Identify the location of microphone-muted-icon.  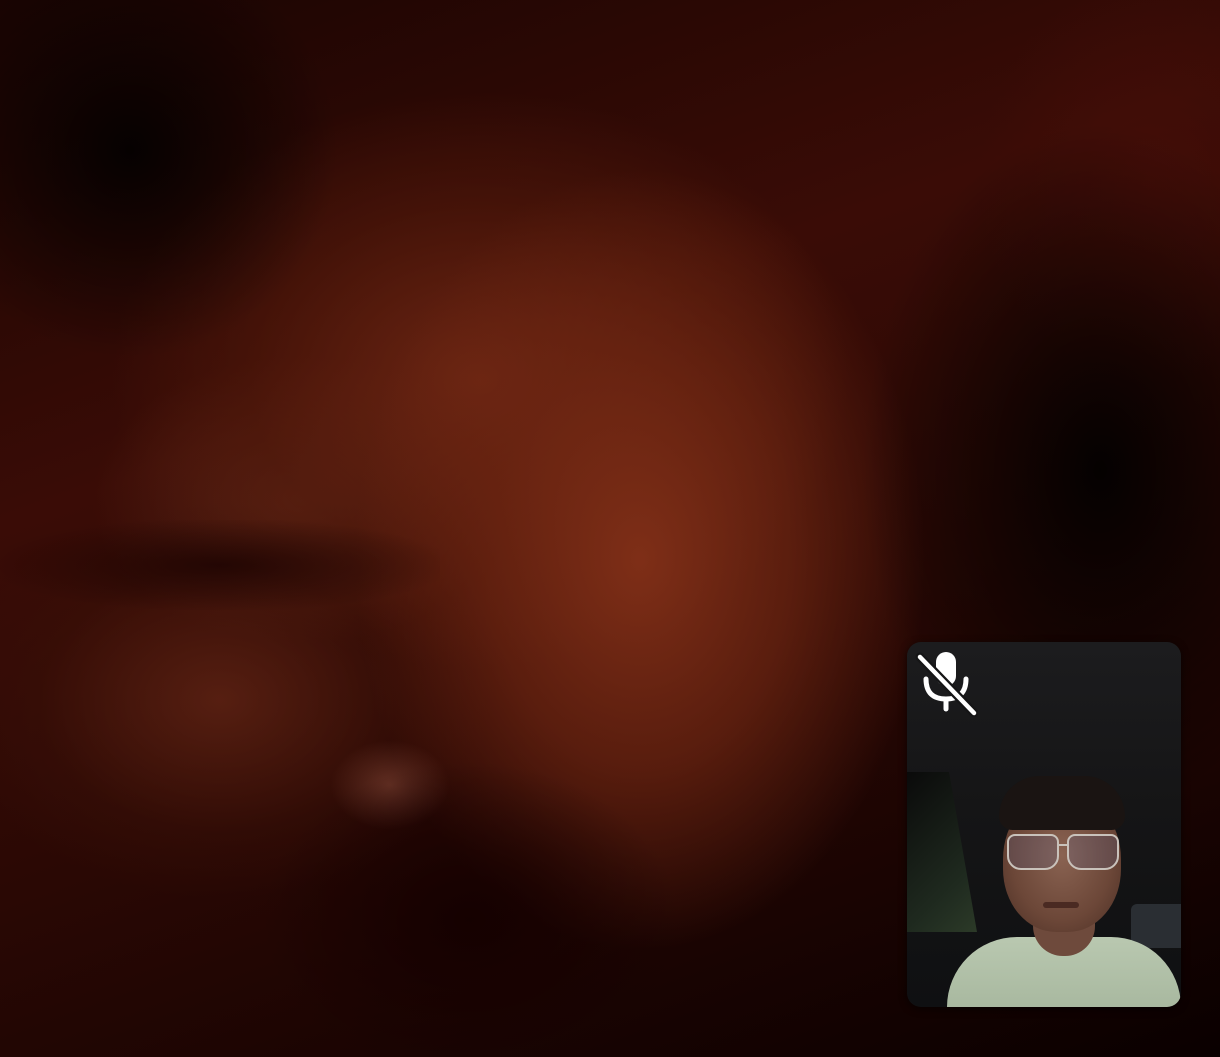
(946, 683).